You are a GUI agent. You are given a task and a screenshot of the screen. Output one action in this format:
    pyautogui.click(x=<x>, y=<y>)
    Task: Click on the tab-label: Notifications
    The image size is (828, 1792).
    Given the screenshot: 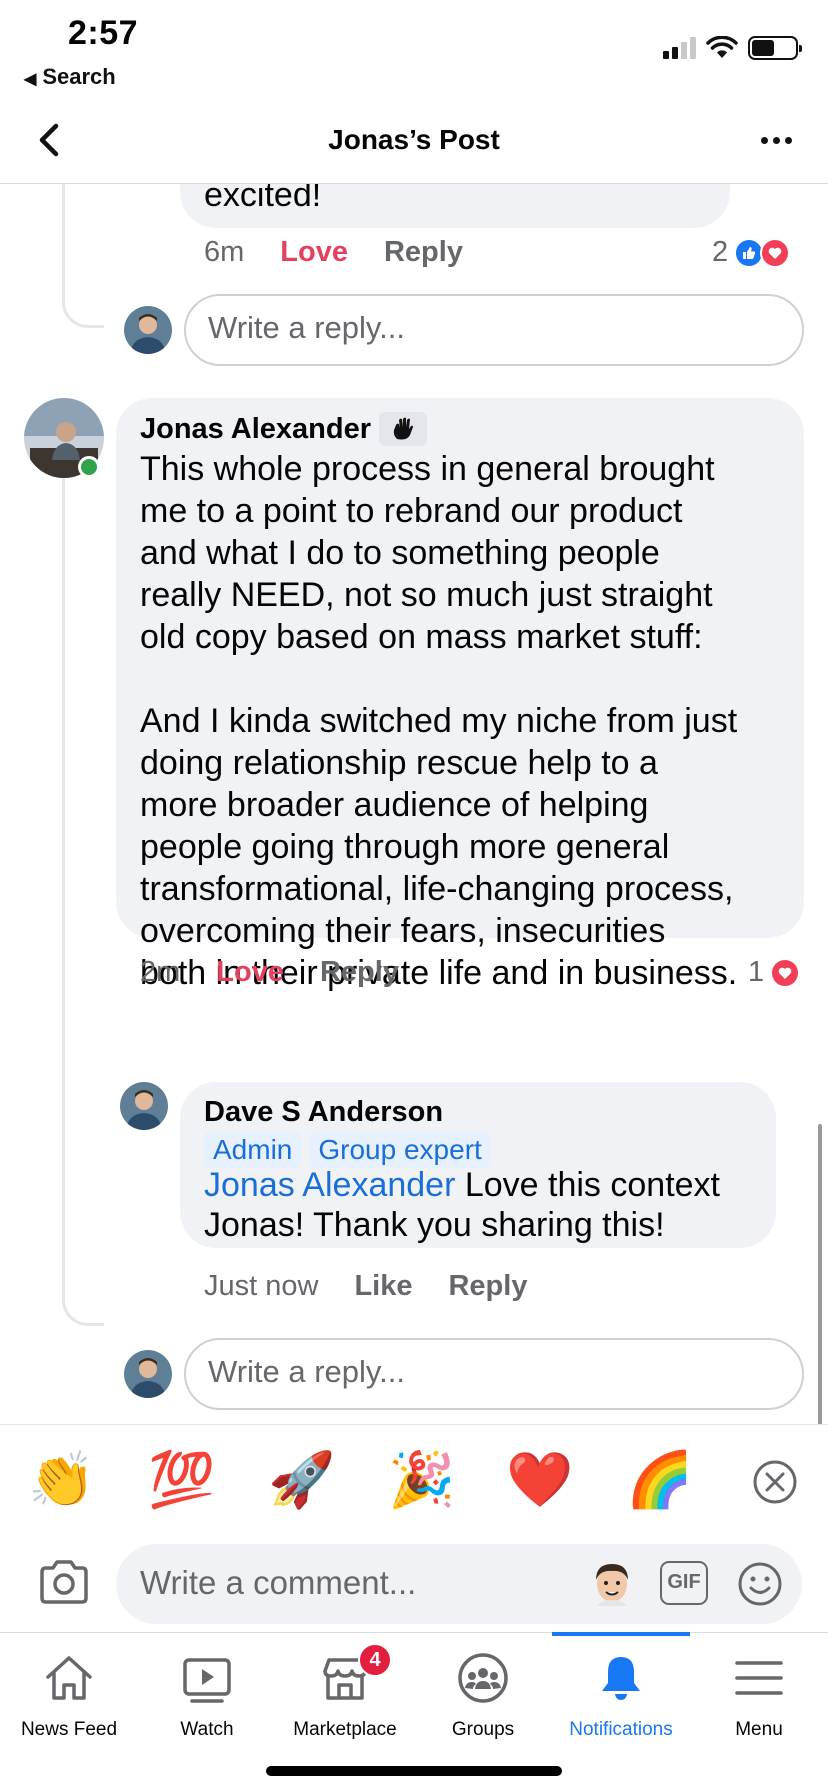 What is the action you would take?
    pyautogui.click(x=621, y=1729)
    